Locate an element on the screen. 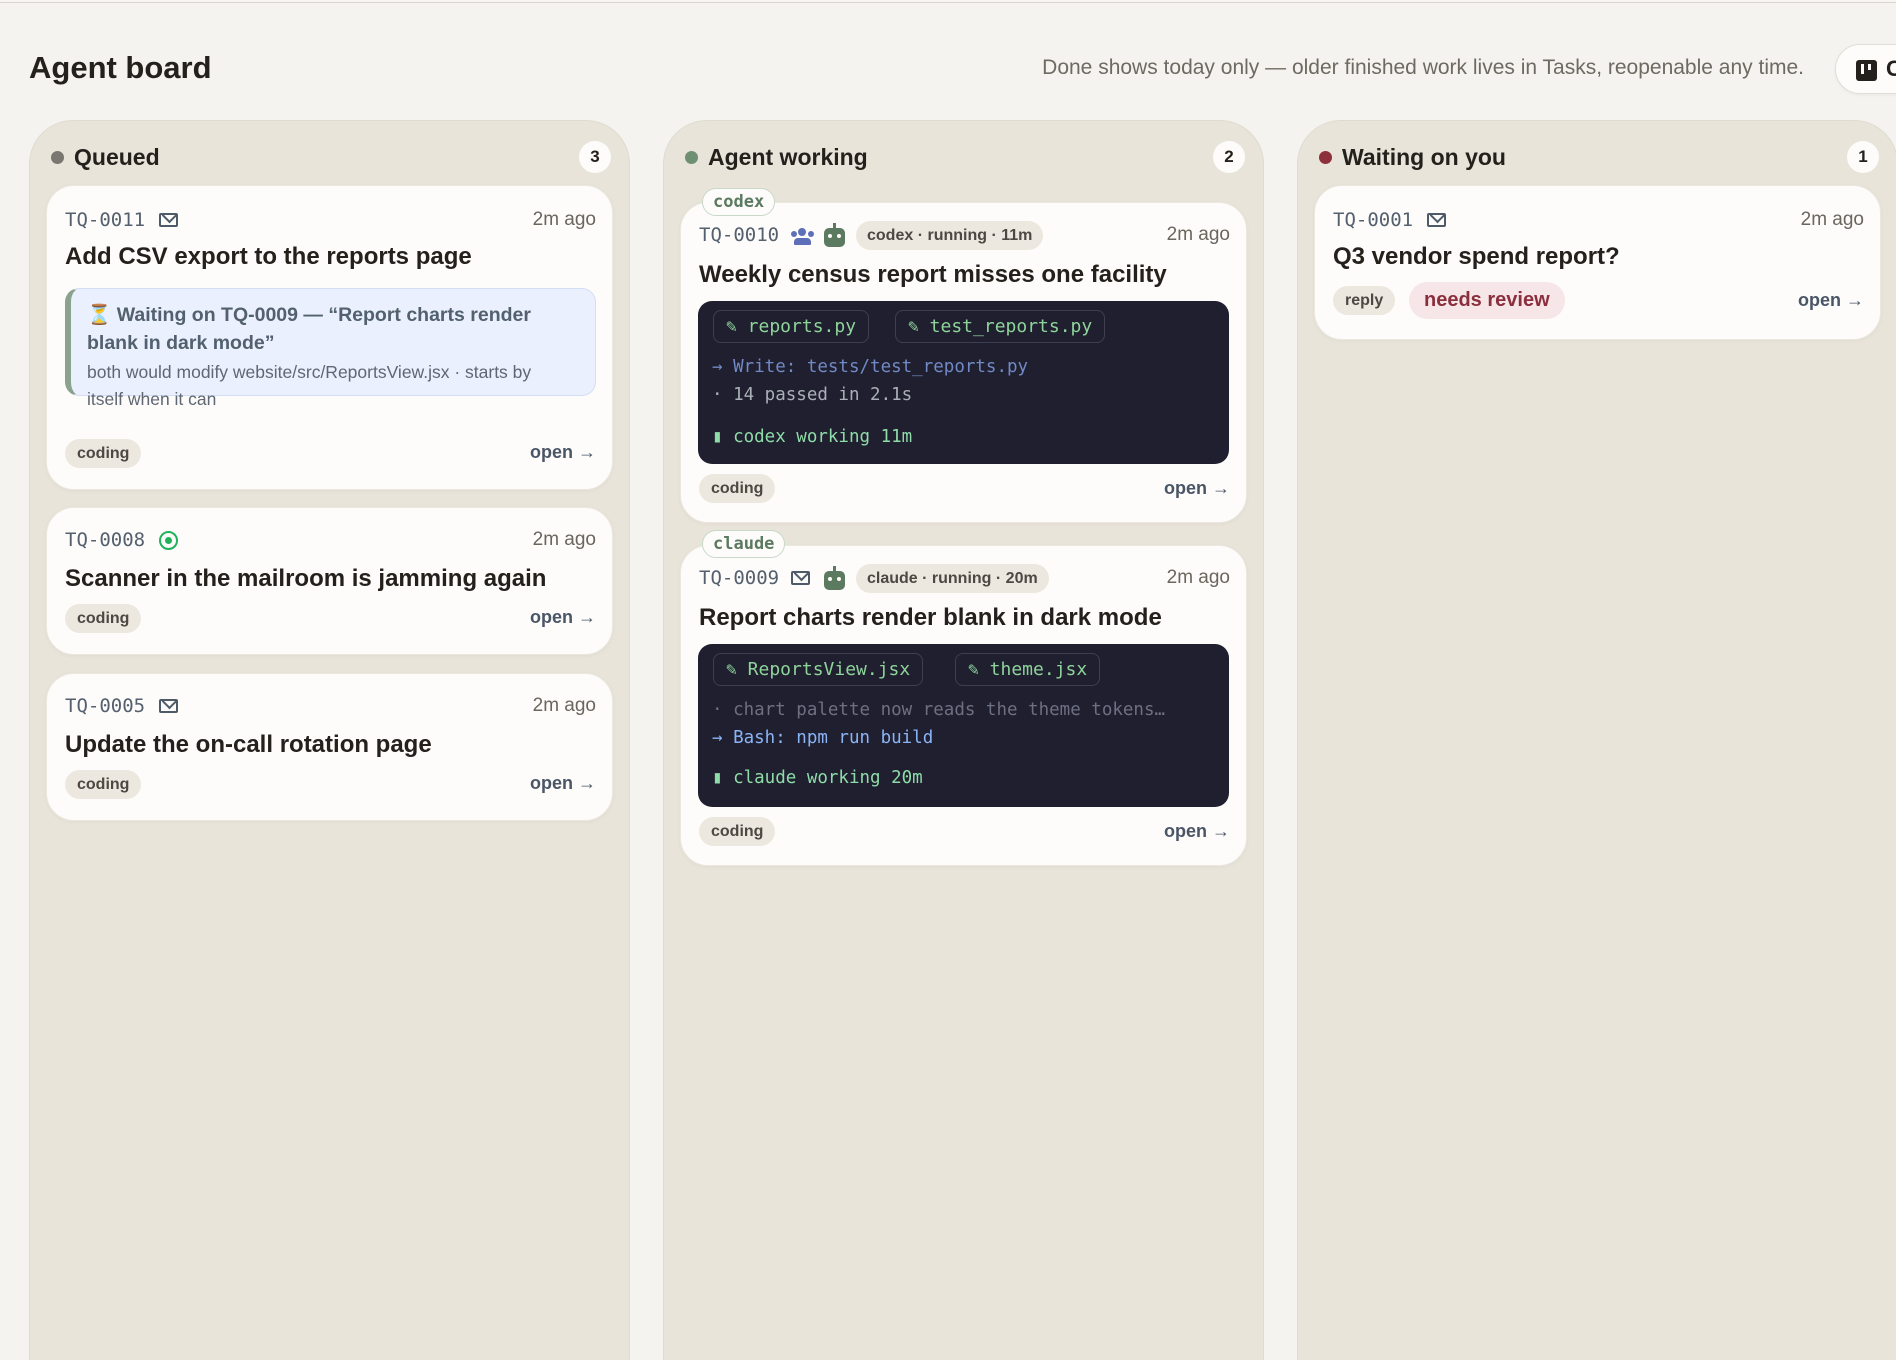  changed-file-chip: ✎ theme.jsx is located at coordinates (1028, 669).